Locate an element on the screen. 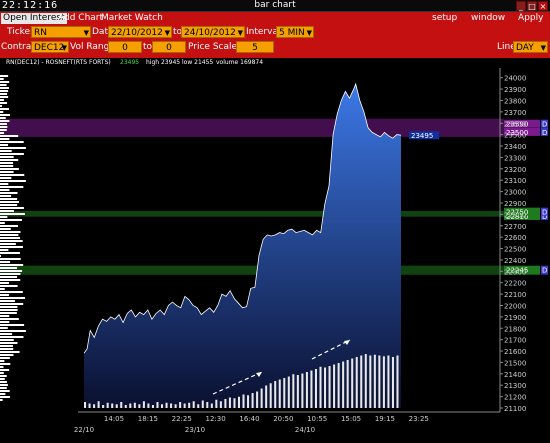 The image size is (550, 443). maximize-icon: □ is located at coordinates (532, 6).